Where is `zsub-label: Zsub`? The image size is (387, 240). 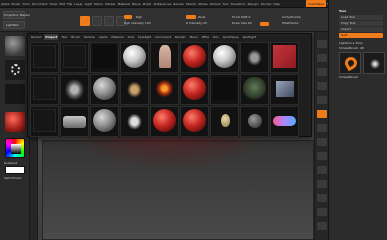 zsub-label: Zsub is located at coordinates (201, 17).